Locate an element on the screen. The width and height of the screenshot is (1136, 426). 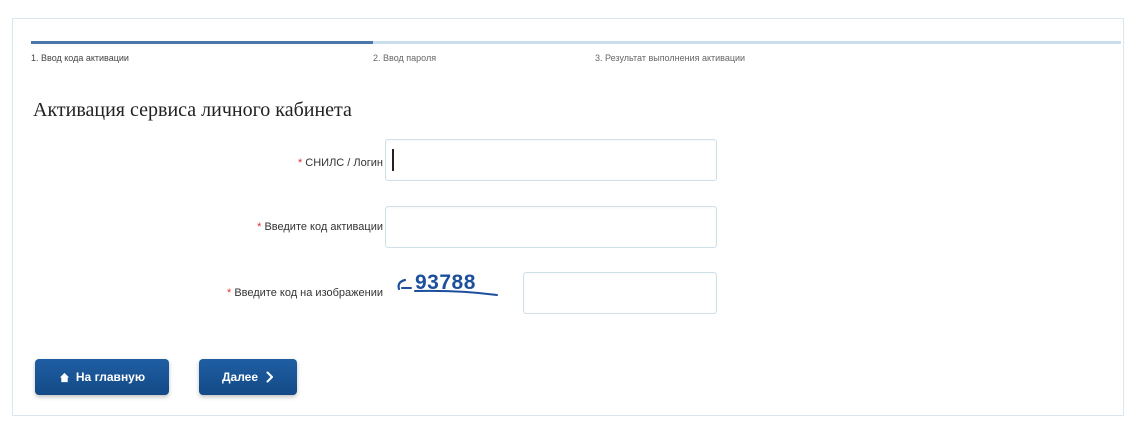
chevron-right-icon is located at coordinates (270, 377).